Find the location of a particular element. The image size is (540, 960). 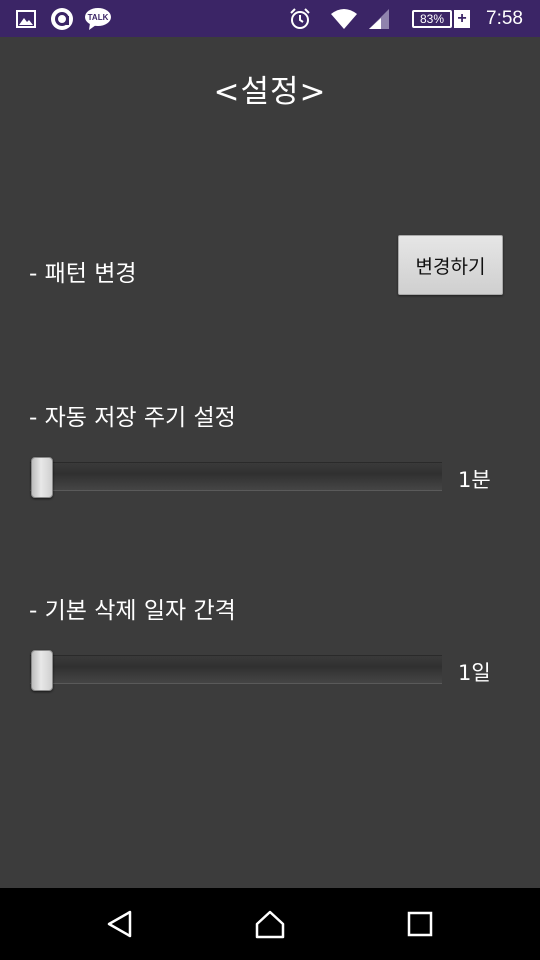

home-icon is located at coordinates (270, 924).